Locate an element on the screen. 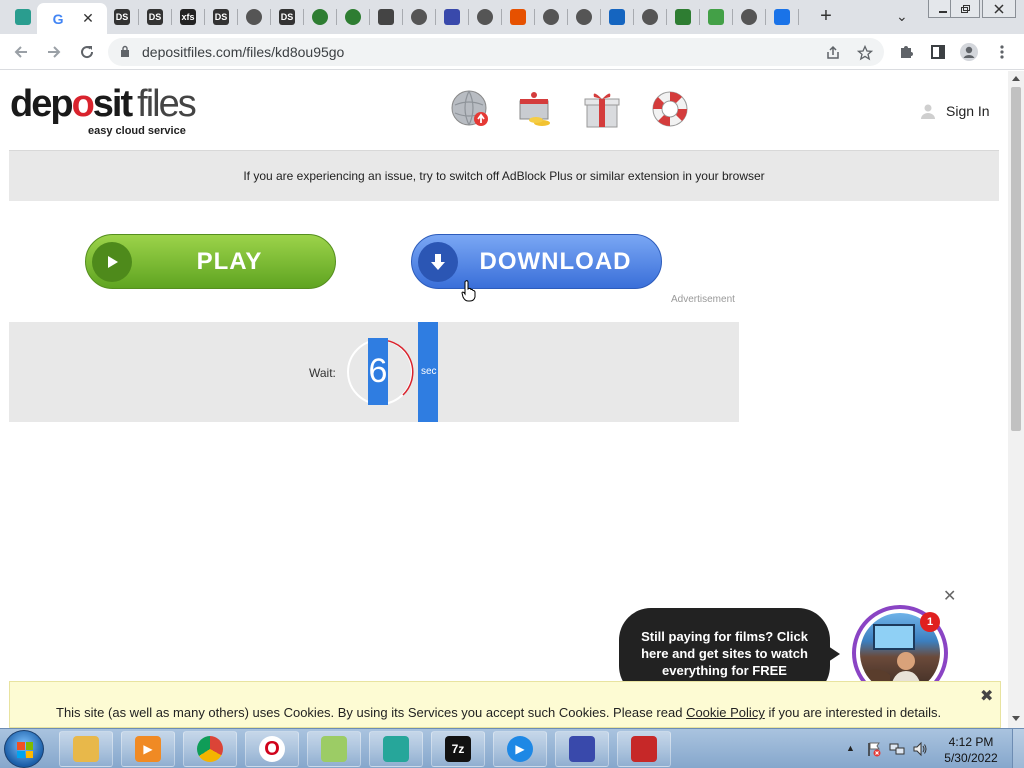  bookmark-star-icon is located at coordinates (865, 53).